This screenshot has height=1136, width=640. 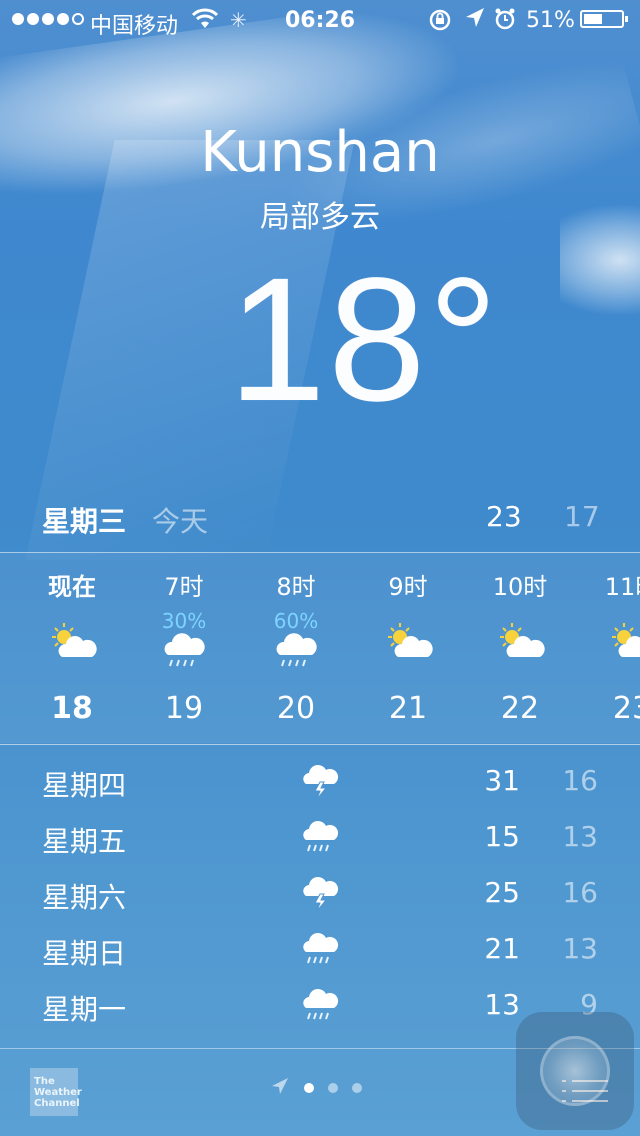 I want to click on hour-temp: 20, so click(x=296, y=708).